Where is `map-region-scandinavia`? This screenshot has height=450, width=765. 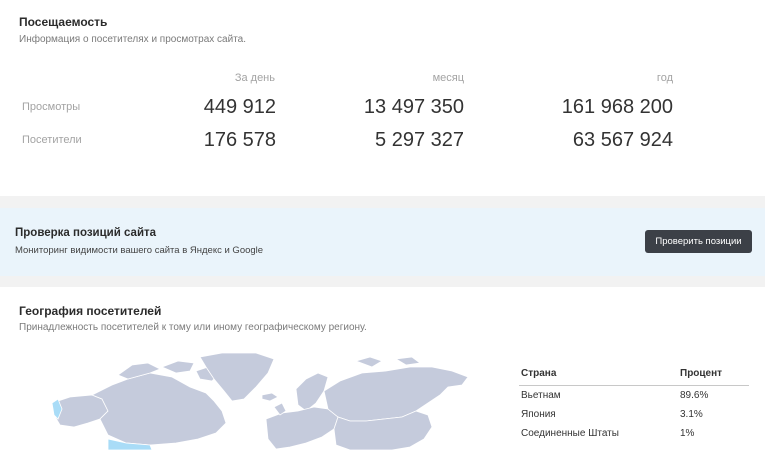
map-region-scandinavia is located at coordinates (312, 392).